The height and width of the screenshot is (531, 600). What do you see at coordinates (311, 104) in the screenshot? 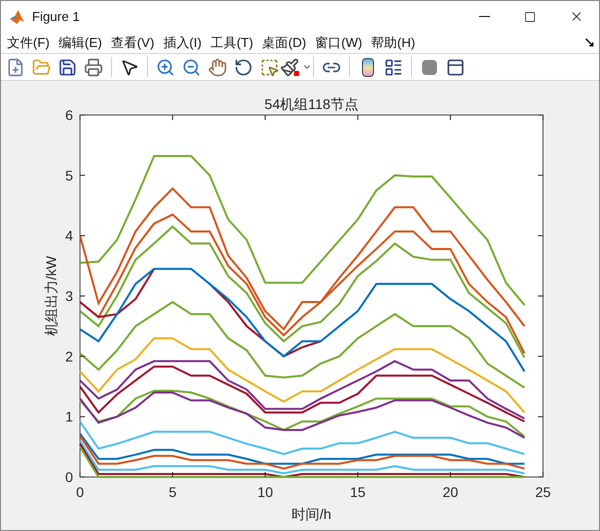
I see `chart-title: 54机组118节点` at bounding box center [311, 104].